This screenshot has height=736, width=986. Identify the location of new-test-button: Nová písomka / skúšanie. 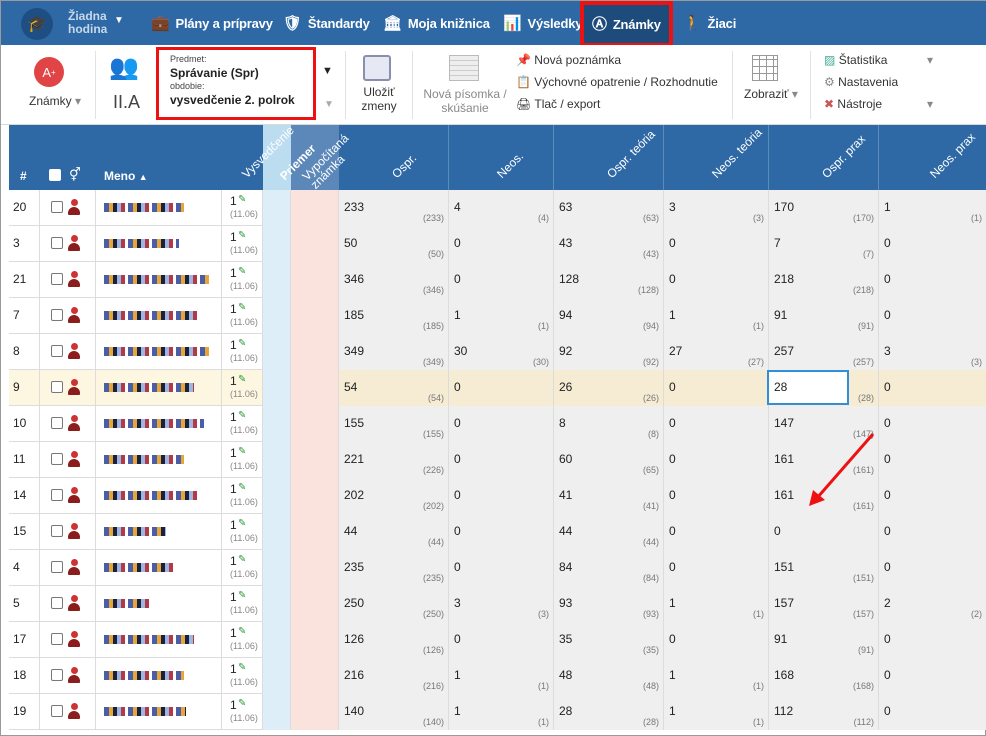
(465, 101).